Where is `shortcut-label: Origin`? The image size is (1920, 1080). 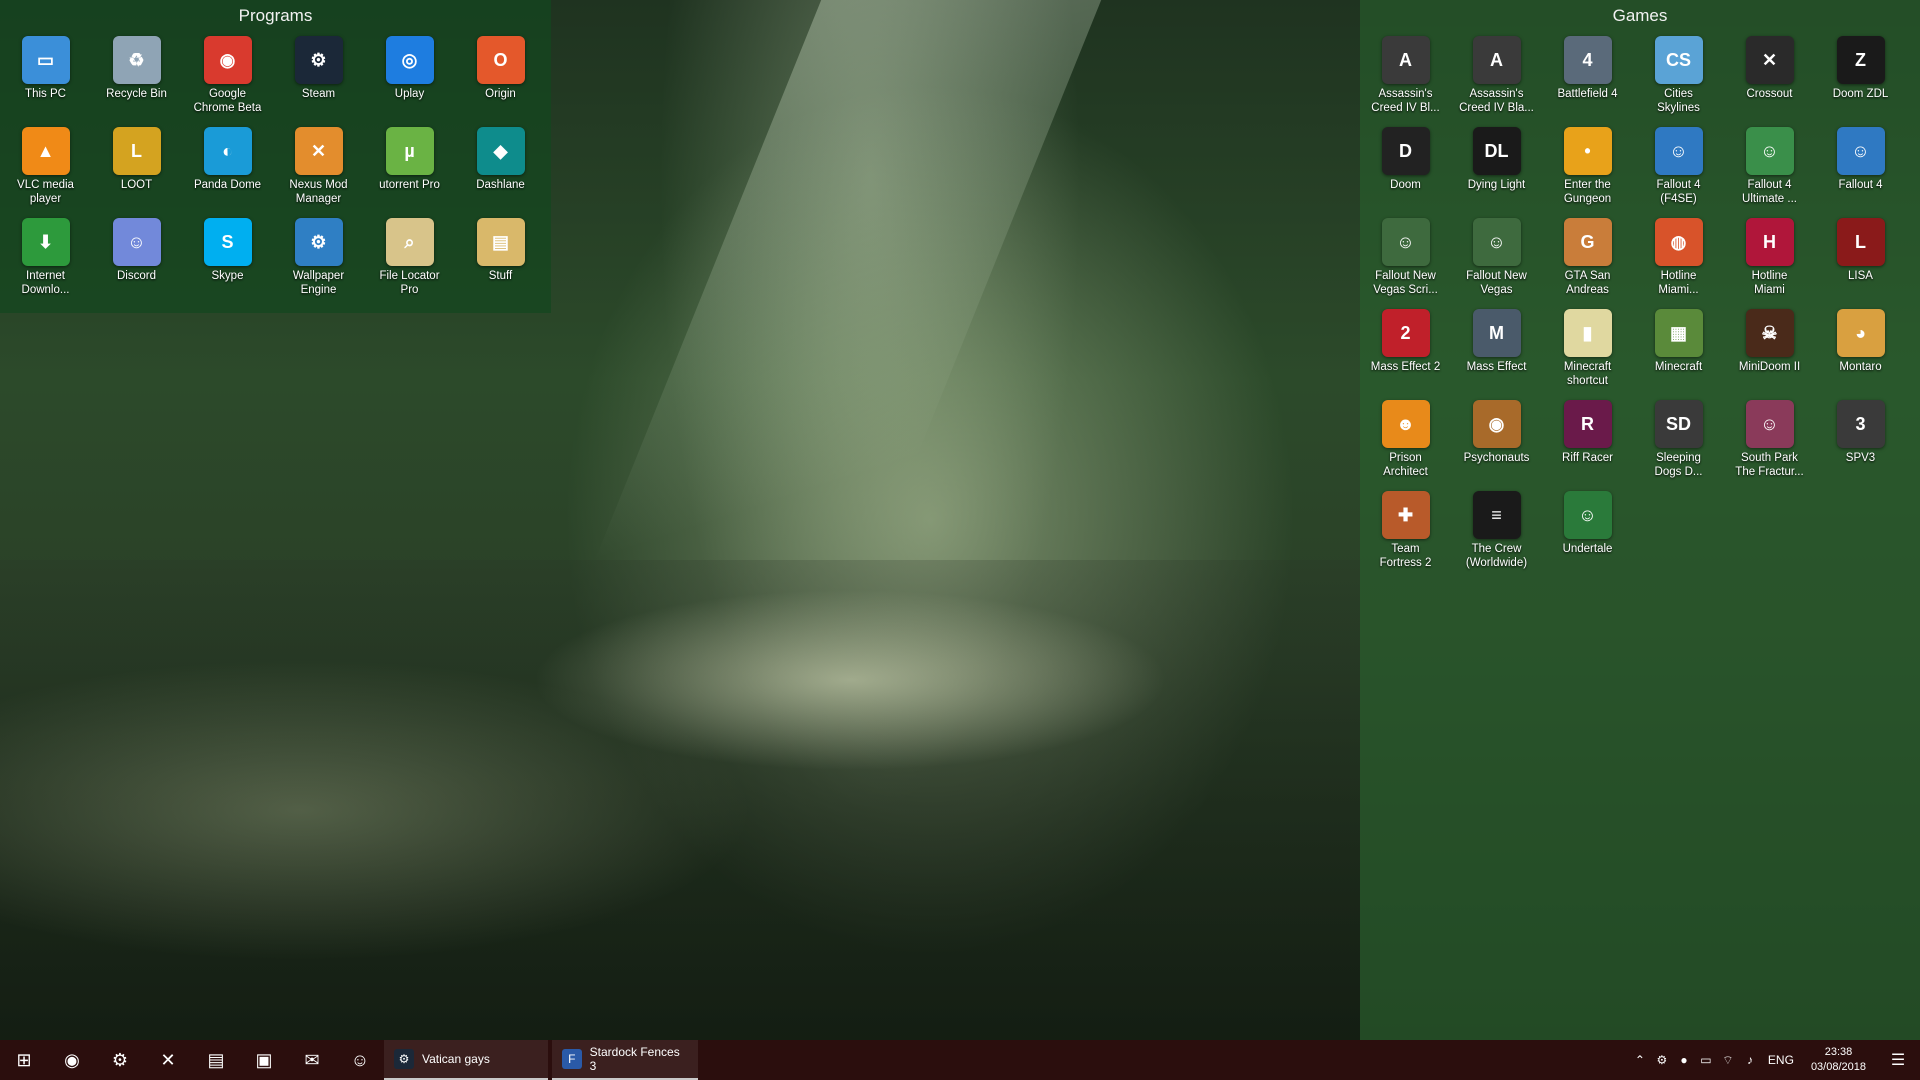
shortcut-label: Origin is located at coordinates (500, 94).